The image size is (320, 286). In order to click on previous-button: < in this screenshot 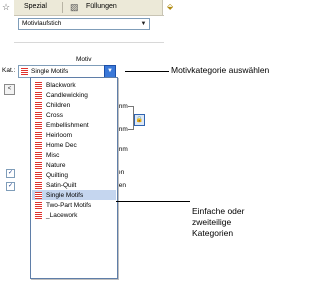, I will do `click(9, 89)`.